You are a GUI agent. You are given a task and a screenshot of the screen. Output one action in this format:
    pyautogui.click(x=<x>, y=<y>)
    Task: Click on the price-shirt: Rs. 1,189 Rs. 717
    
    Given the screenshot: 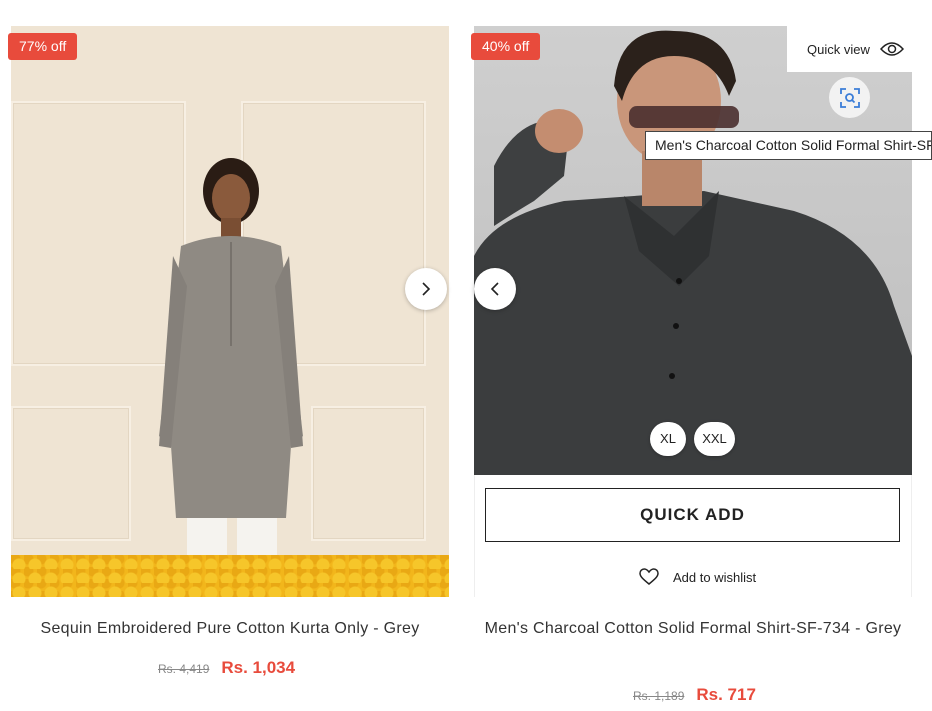 What is the action you would take?
    pyautogui.click(x=694, y=695)
    